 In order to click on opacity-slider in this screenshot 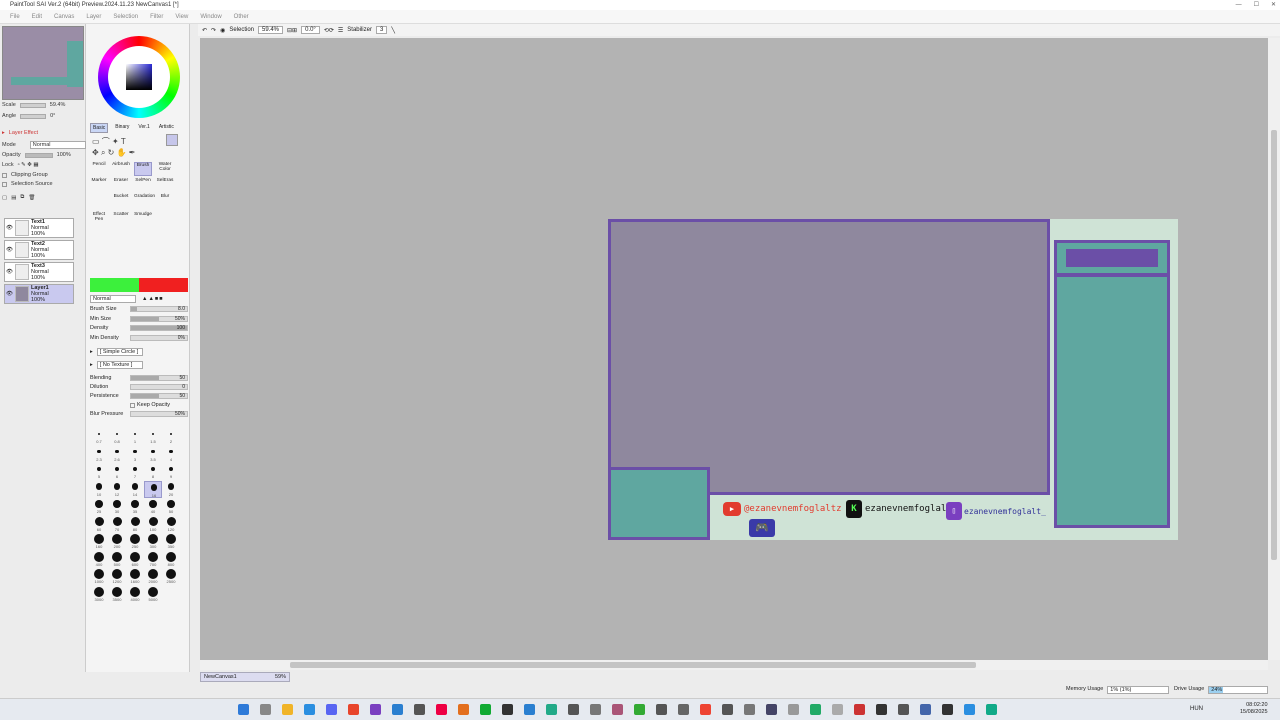, I will do `click(38, 155)`.